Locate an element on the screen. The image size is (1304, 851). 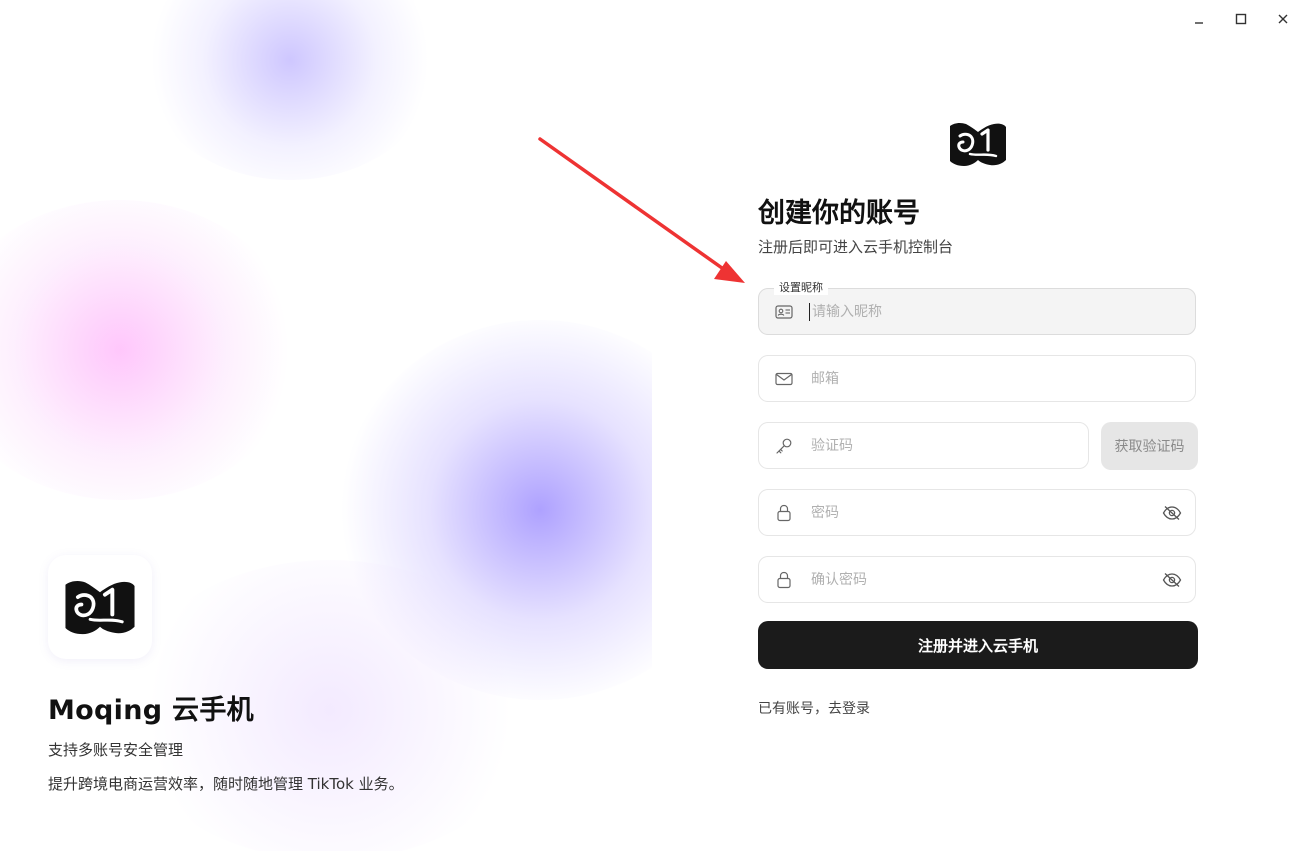
confirm-password-field is located at coordinates (977, 579).